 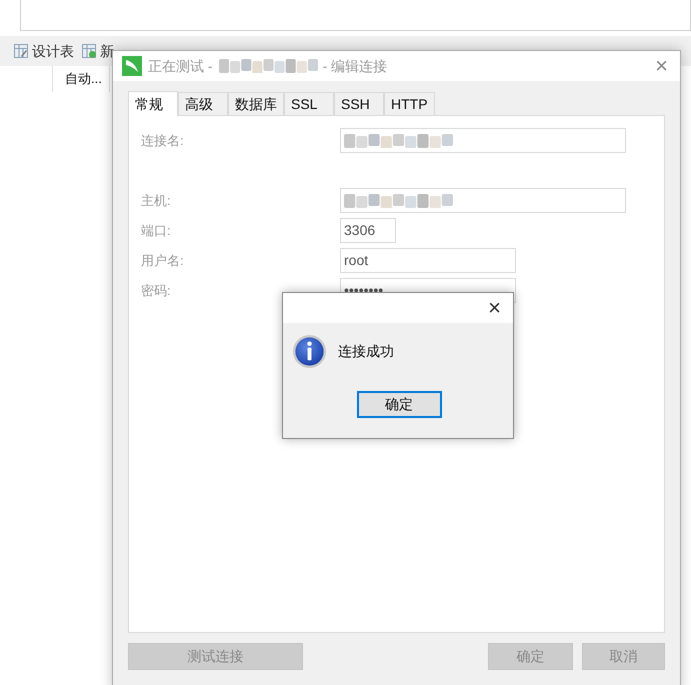 What do you see at coordinates (359, 103) in the screenshot?
I see `tab: SSH` at bounding box center [359, 103].